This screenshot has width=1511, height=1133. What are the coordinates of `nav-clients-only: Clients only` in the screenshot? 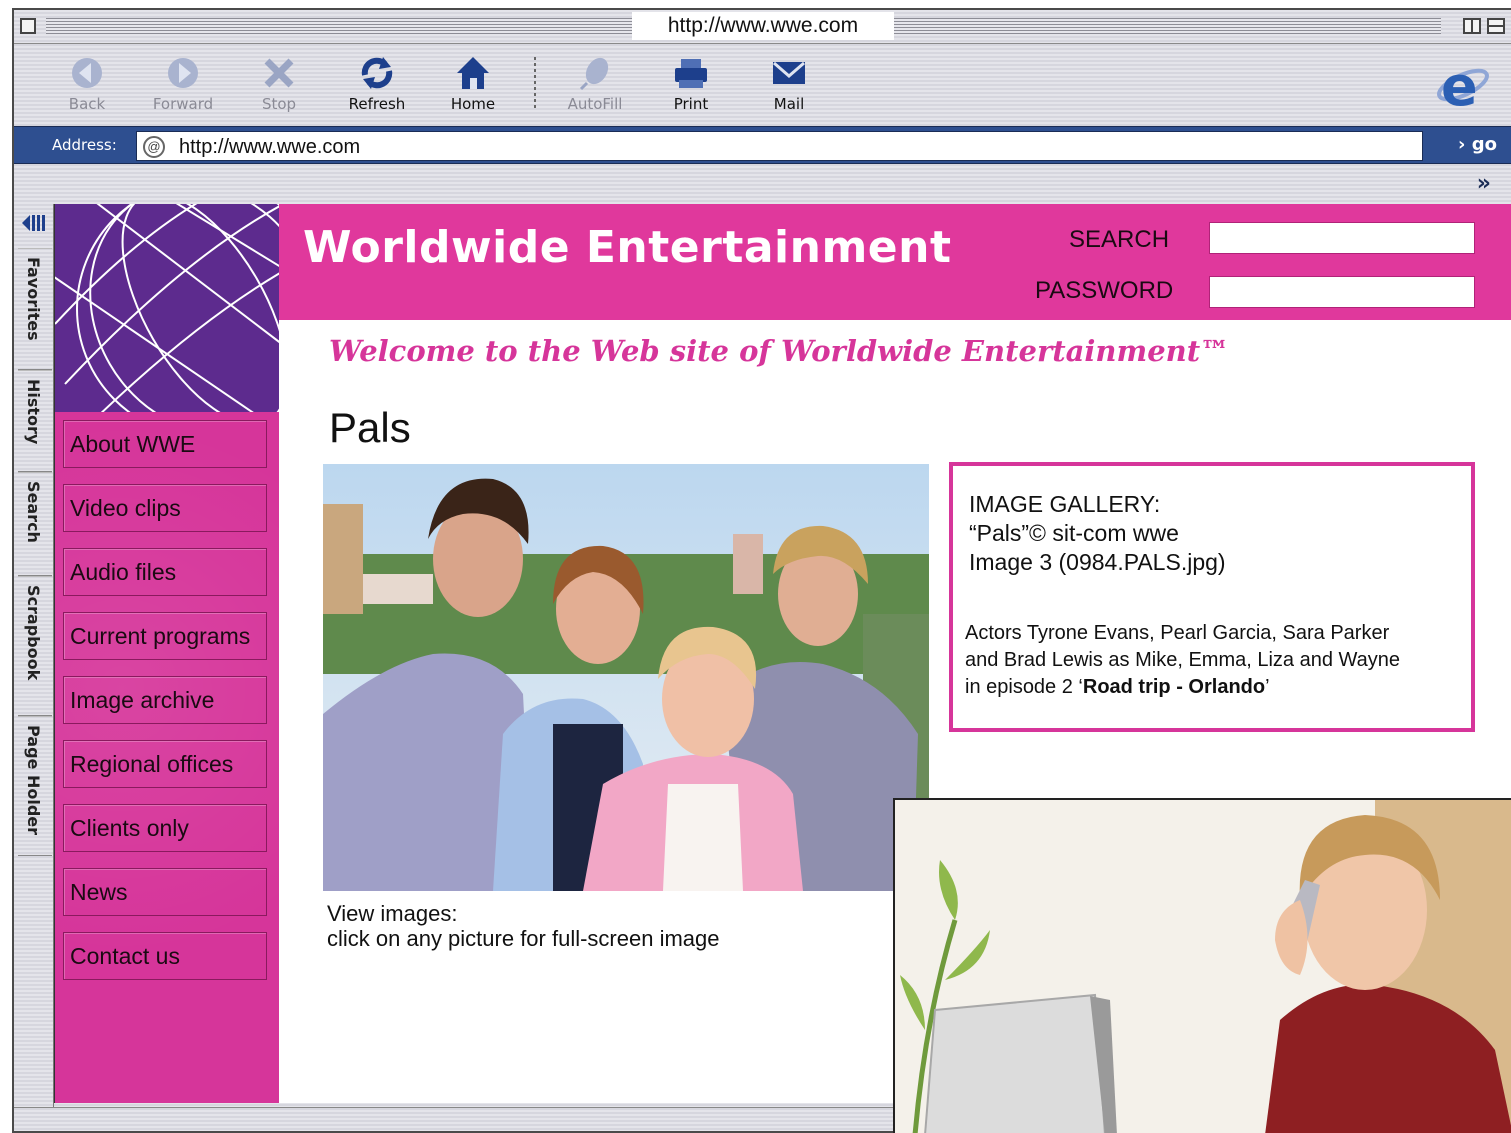 It's located at (165, 828).